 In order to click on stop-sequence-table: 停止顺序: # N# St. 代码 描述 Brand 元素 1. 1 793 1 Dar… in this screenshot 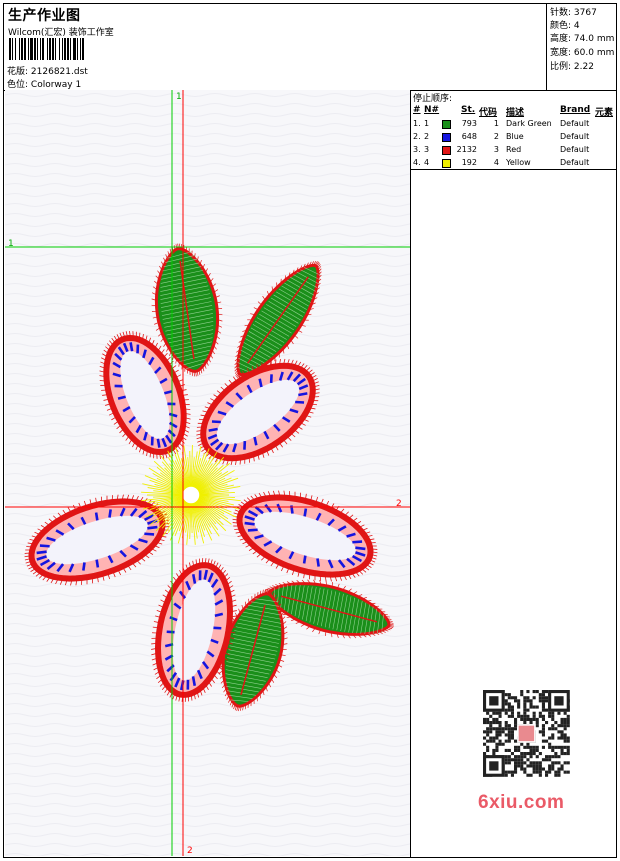, I will do `click(514, 130)`.